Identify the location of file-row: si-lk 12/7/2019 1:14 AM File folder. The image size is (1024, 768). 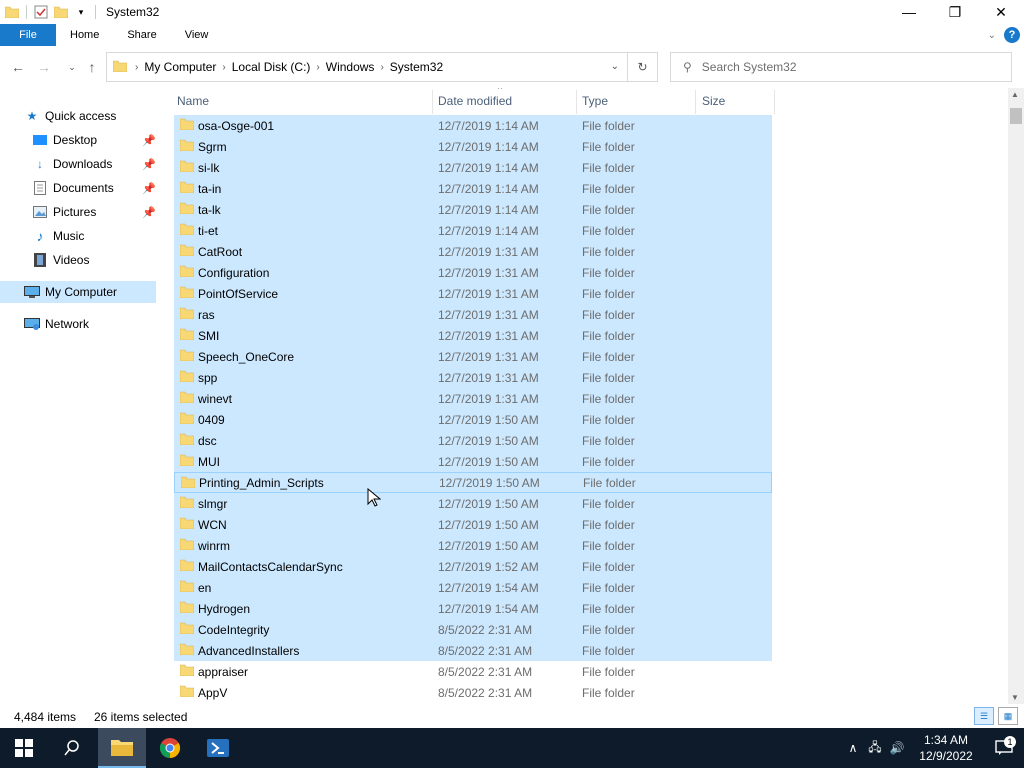
(473, 167).